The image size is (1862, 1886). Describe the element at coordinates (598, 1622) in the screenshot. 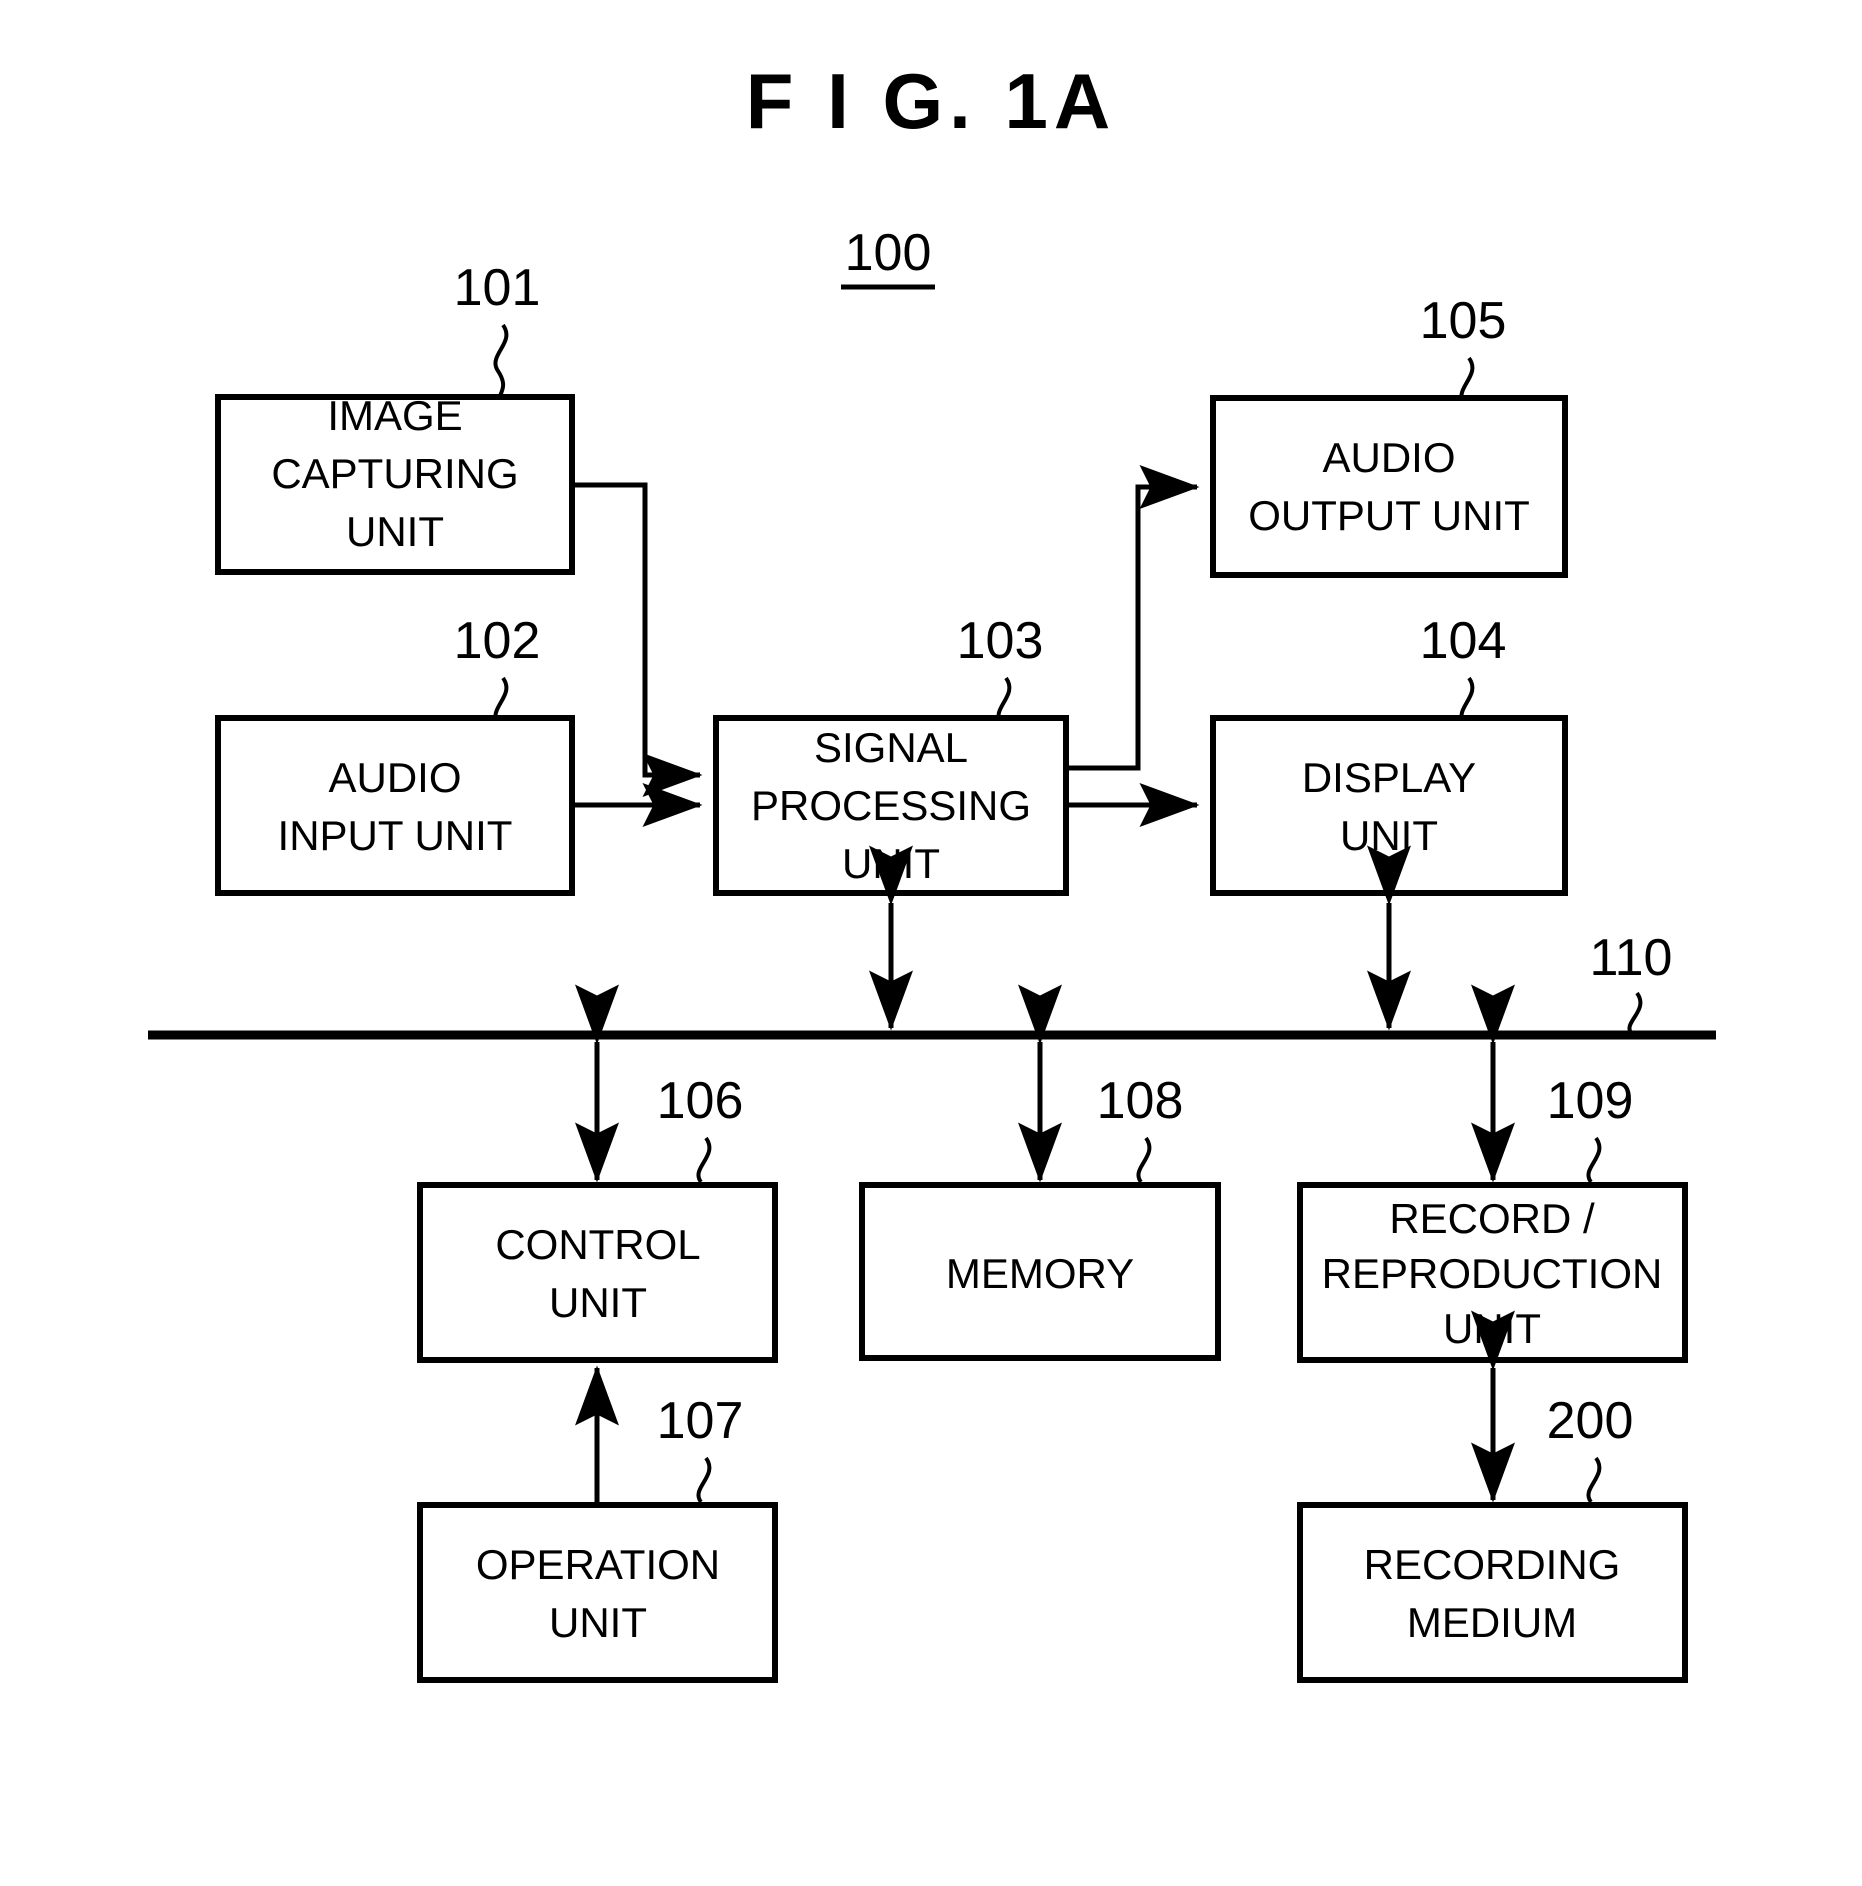

I see `block-label-operation-2: UNIT` at that location.